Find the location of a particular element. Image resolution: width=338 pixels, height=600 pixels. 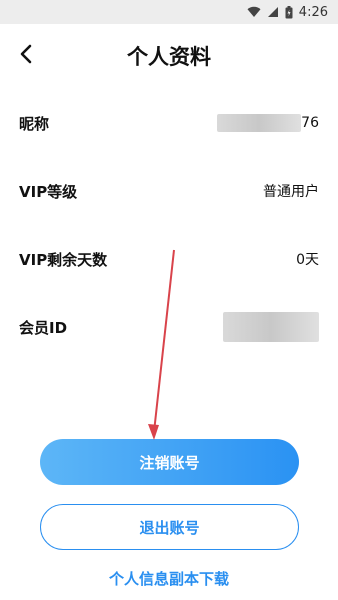

member-id-value is located at coordinates (271, 327).